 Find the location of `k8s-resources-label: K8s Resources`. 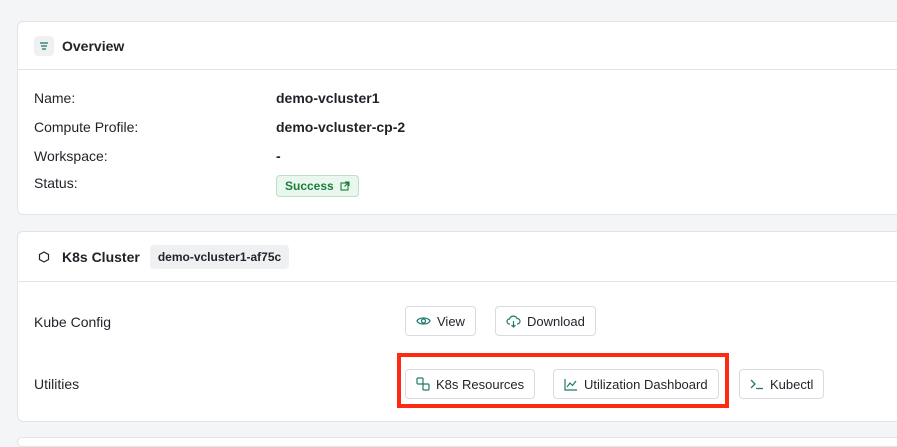

k8s-resources-label: K8s Resources is located at coordinates (480, 384).